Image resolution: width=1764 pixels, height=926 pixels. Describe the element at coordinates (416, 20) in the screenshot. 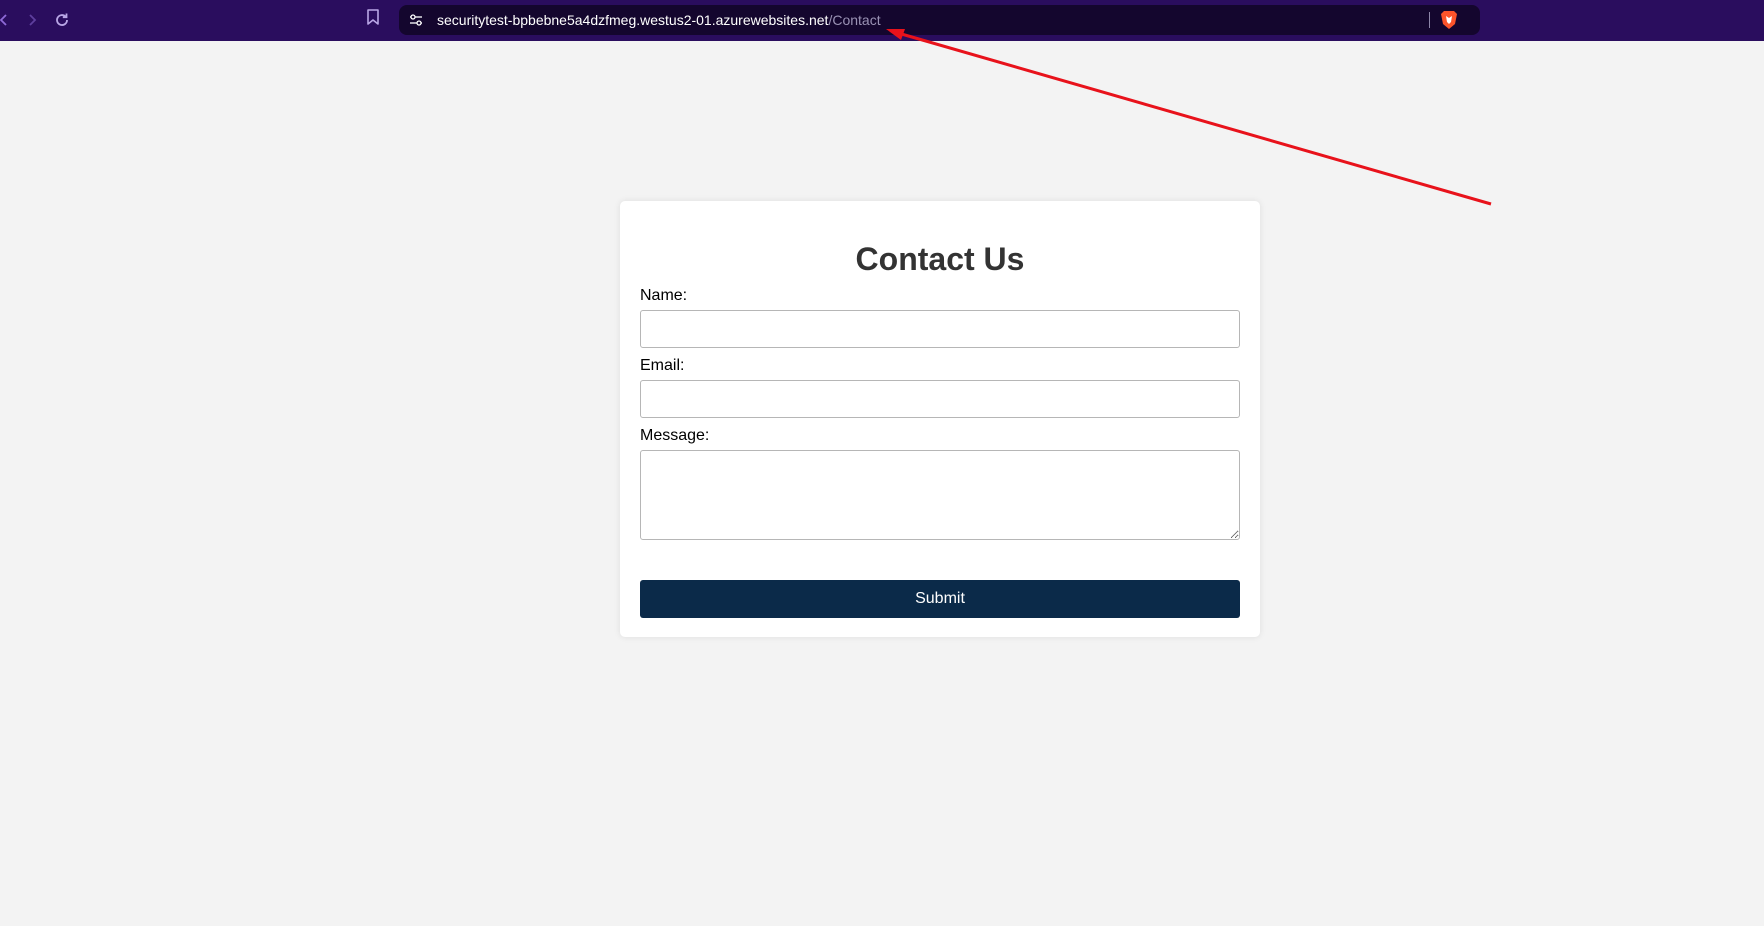

I see `site-settings-icon` at that location.